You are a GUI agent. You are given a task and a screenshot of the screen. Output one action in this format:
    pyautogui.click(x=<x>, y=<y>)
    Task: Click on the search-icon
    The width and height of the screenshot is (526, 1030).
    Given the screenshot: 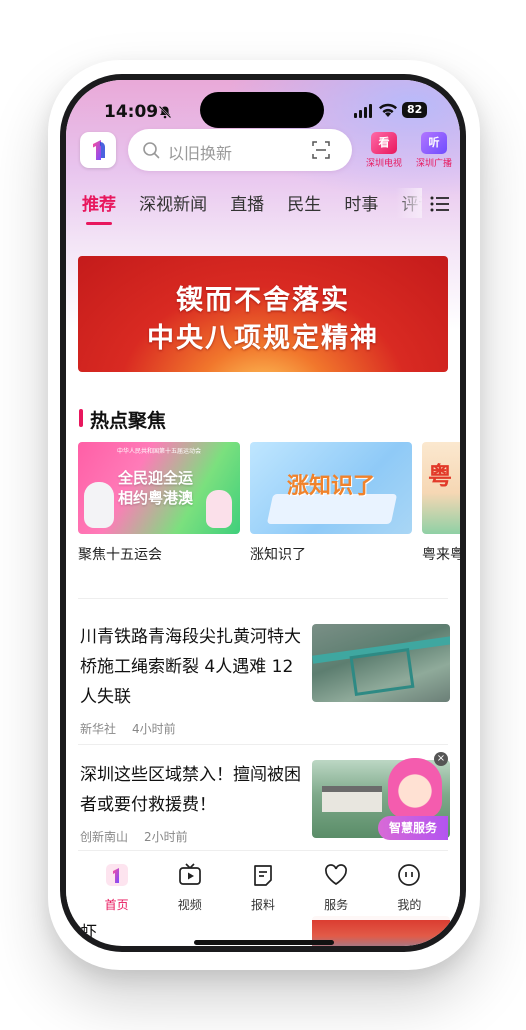 What is the action you would take?
    pyautogui.click(x=151, y=150)
    